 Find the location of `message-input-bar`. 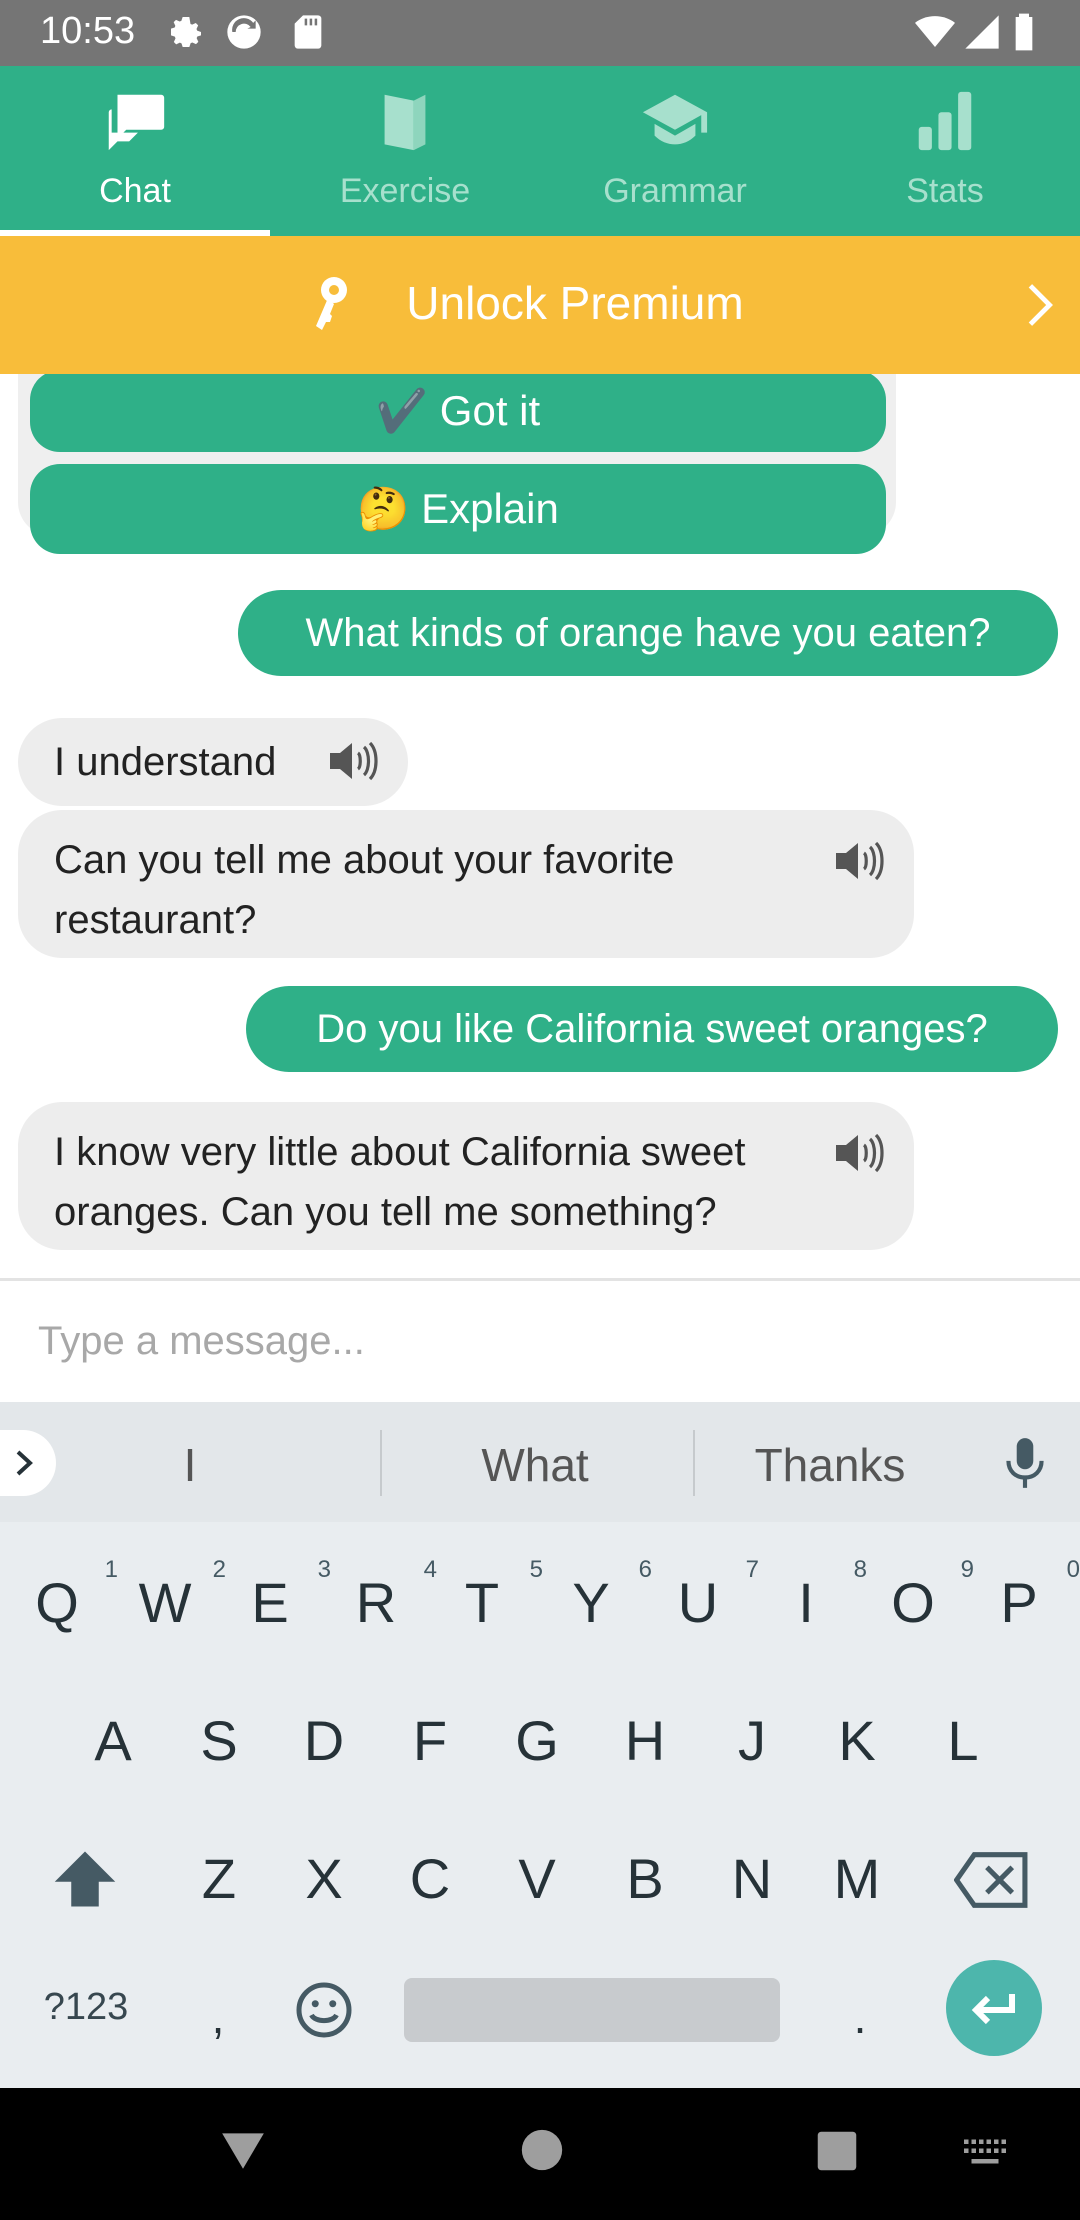

message-input-bar is located at coordinates (540, 1340).